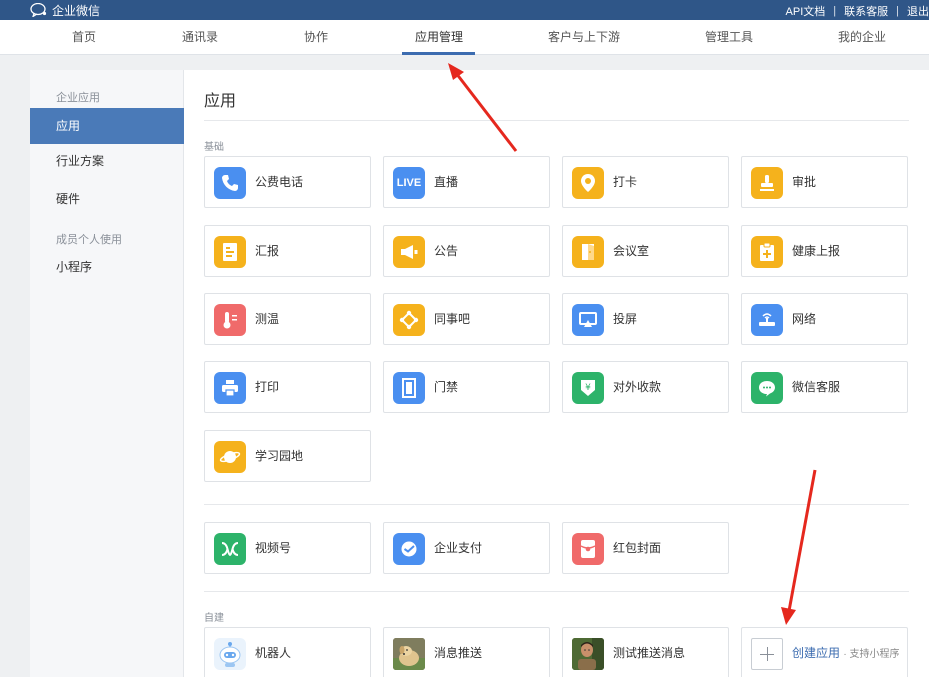 This screenshot has width=929, height=677. Describe the element at coordinates (230, 654) in the screenshot. I see `robot-icon` at that location.